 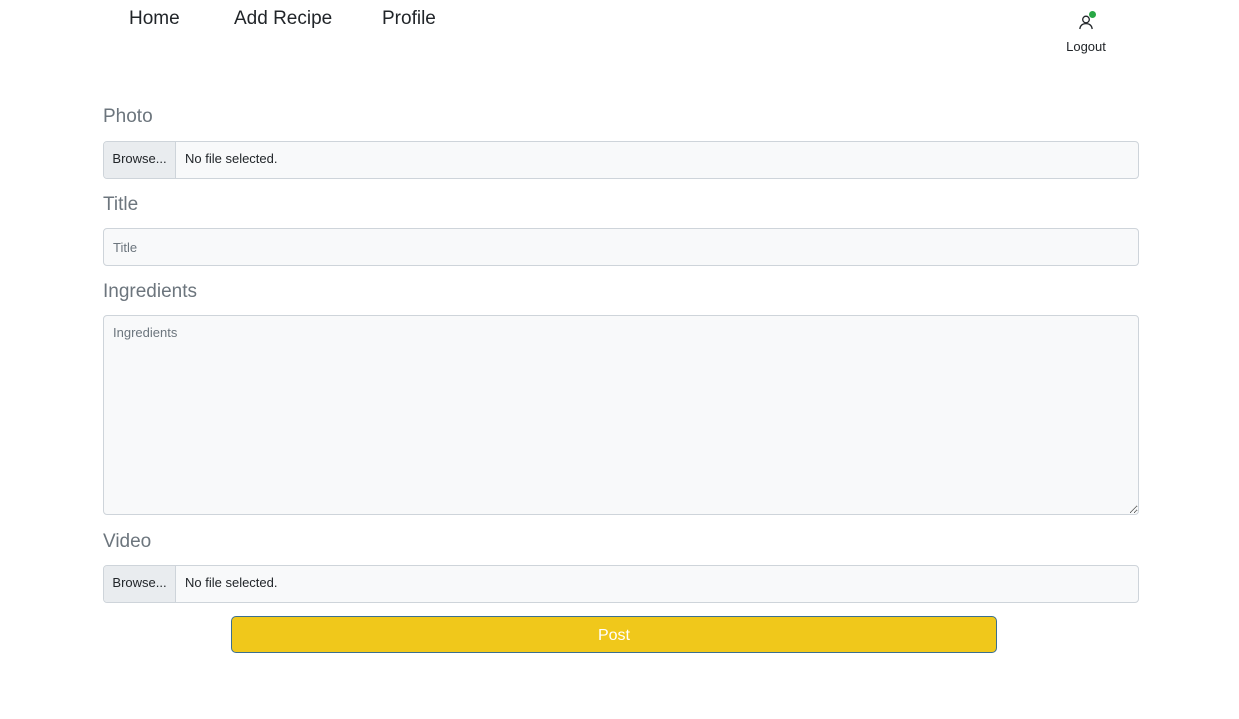 What do you see at coordinates (1086, 21) in the screenshot?
I see `user-icon` at bounding box center [1086, 21].